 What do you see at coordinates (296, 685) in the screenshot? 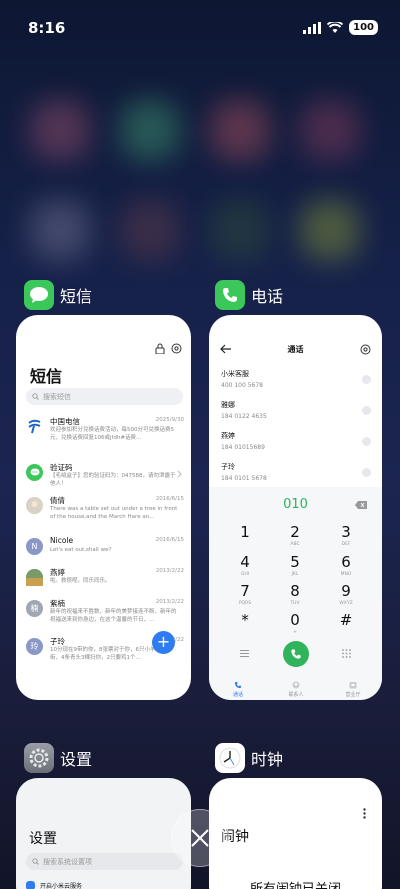
I see `contacts-tab-icon` at bounding box center [296, 685].